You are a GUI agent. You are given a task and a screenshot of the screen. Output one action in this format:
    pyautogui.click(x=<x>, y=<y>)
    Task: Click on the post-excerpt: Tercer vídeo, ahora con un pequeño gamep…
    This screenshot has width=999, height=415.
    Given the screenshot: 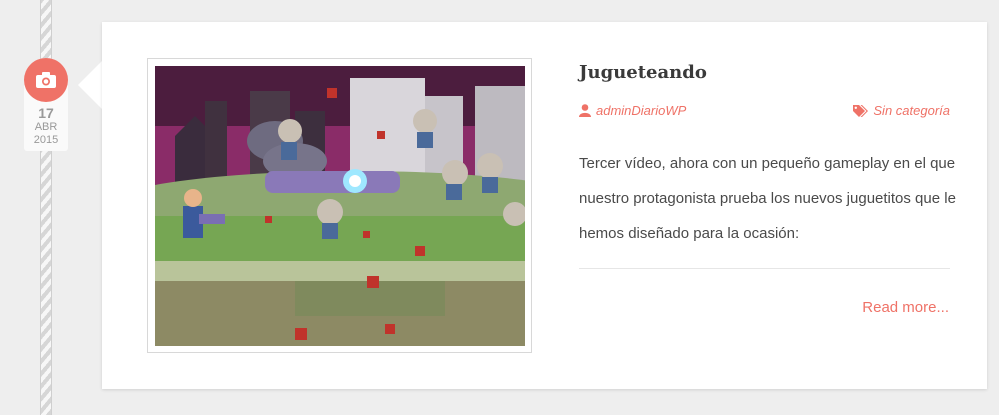 What is the action you would take?
    pyautogui.click(x=767, y=198)
    